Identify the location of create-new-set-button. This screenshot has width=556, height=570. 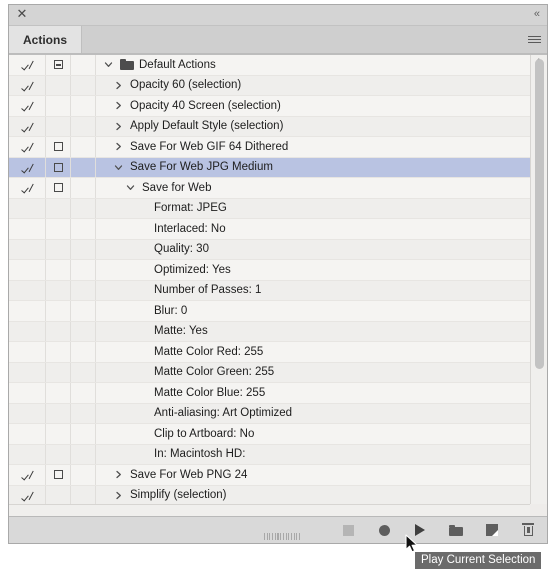
(456, 530).